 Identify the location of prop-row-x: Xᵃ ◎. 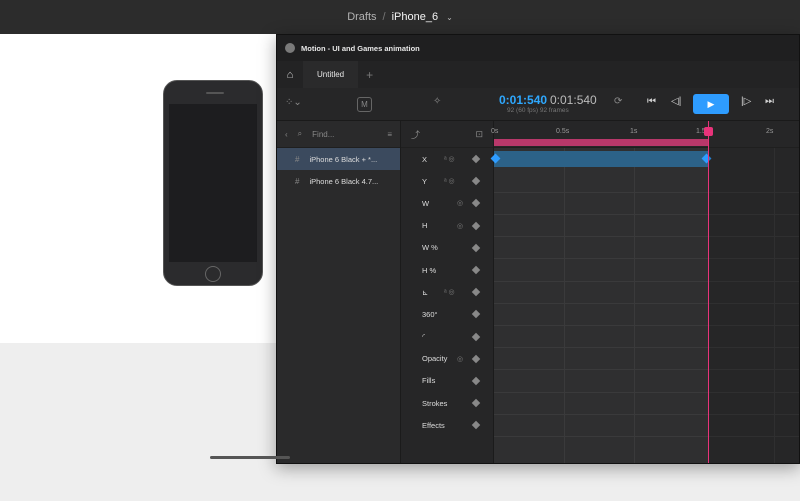
(447, 159).